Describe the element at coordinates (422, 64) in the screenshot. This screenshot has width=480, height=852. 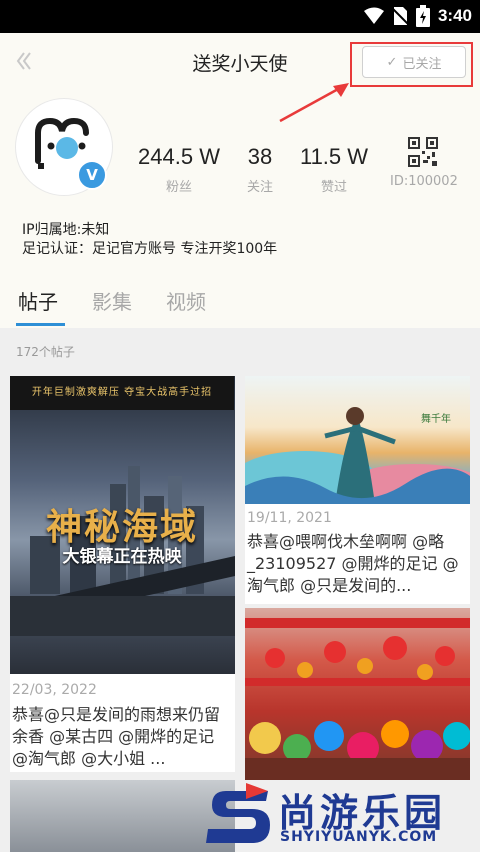
I see `follow-label: 已关注` at that location.